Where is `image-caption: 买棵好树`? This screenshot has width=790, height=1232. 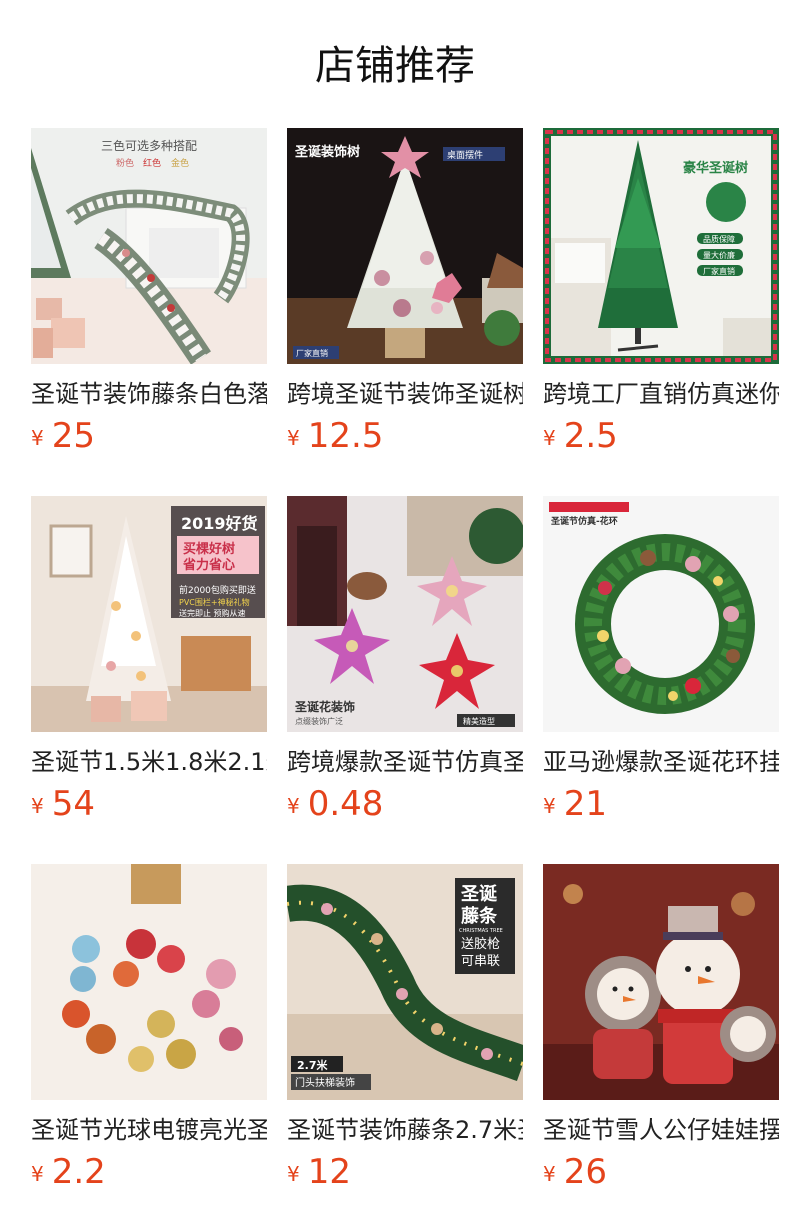 image-caption: 买棵好树 is located at coordinates (209, 549).